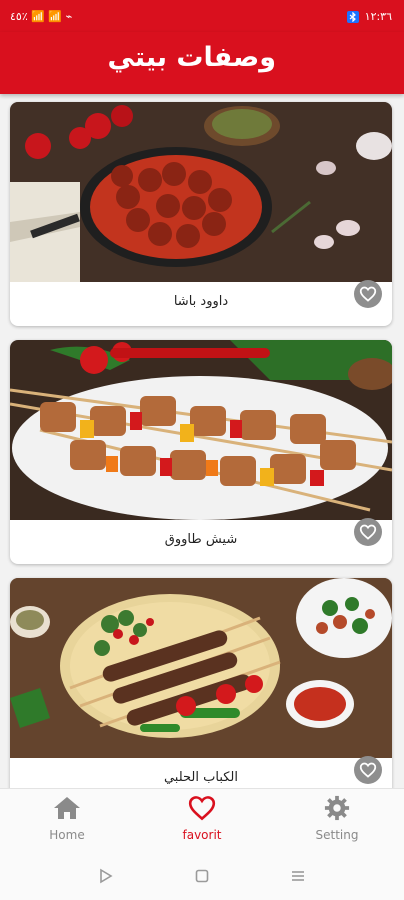  I want to click on nav-setting-label: Setting, so click(337, 835).